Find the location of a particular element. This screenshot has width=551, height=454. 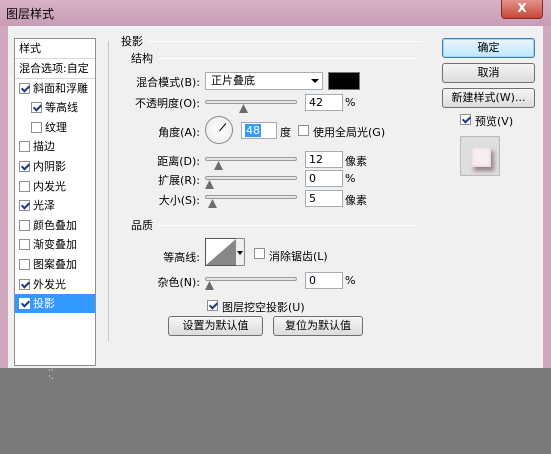

style-item-label: 渐变叠加 is located at coordinates (55, 245).